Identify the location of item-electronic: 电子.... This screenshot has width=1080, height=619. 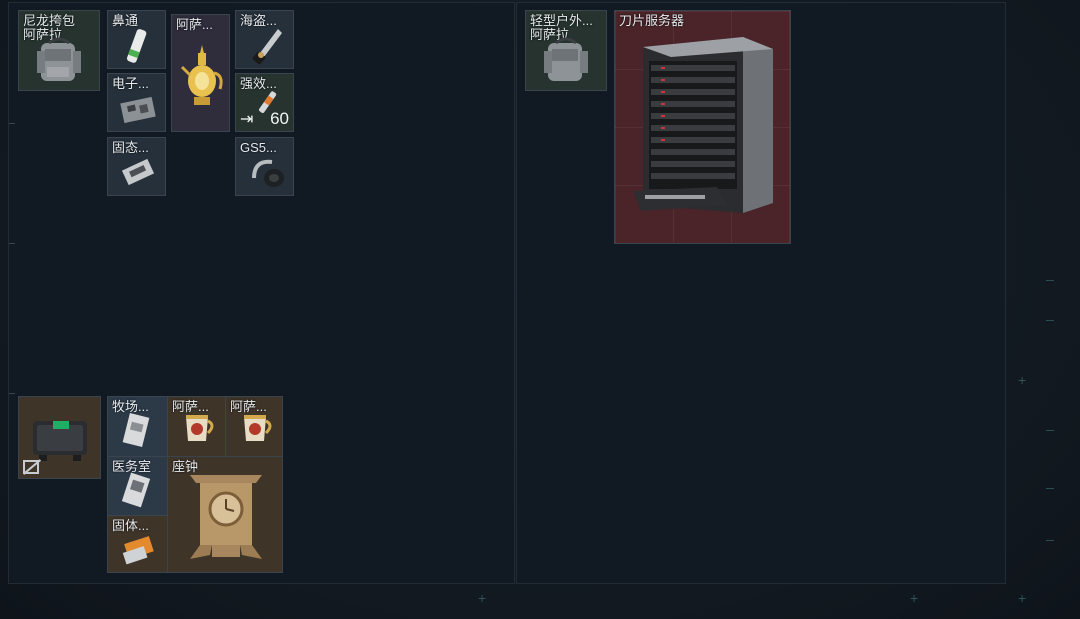
(136, 102).